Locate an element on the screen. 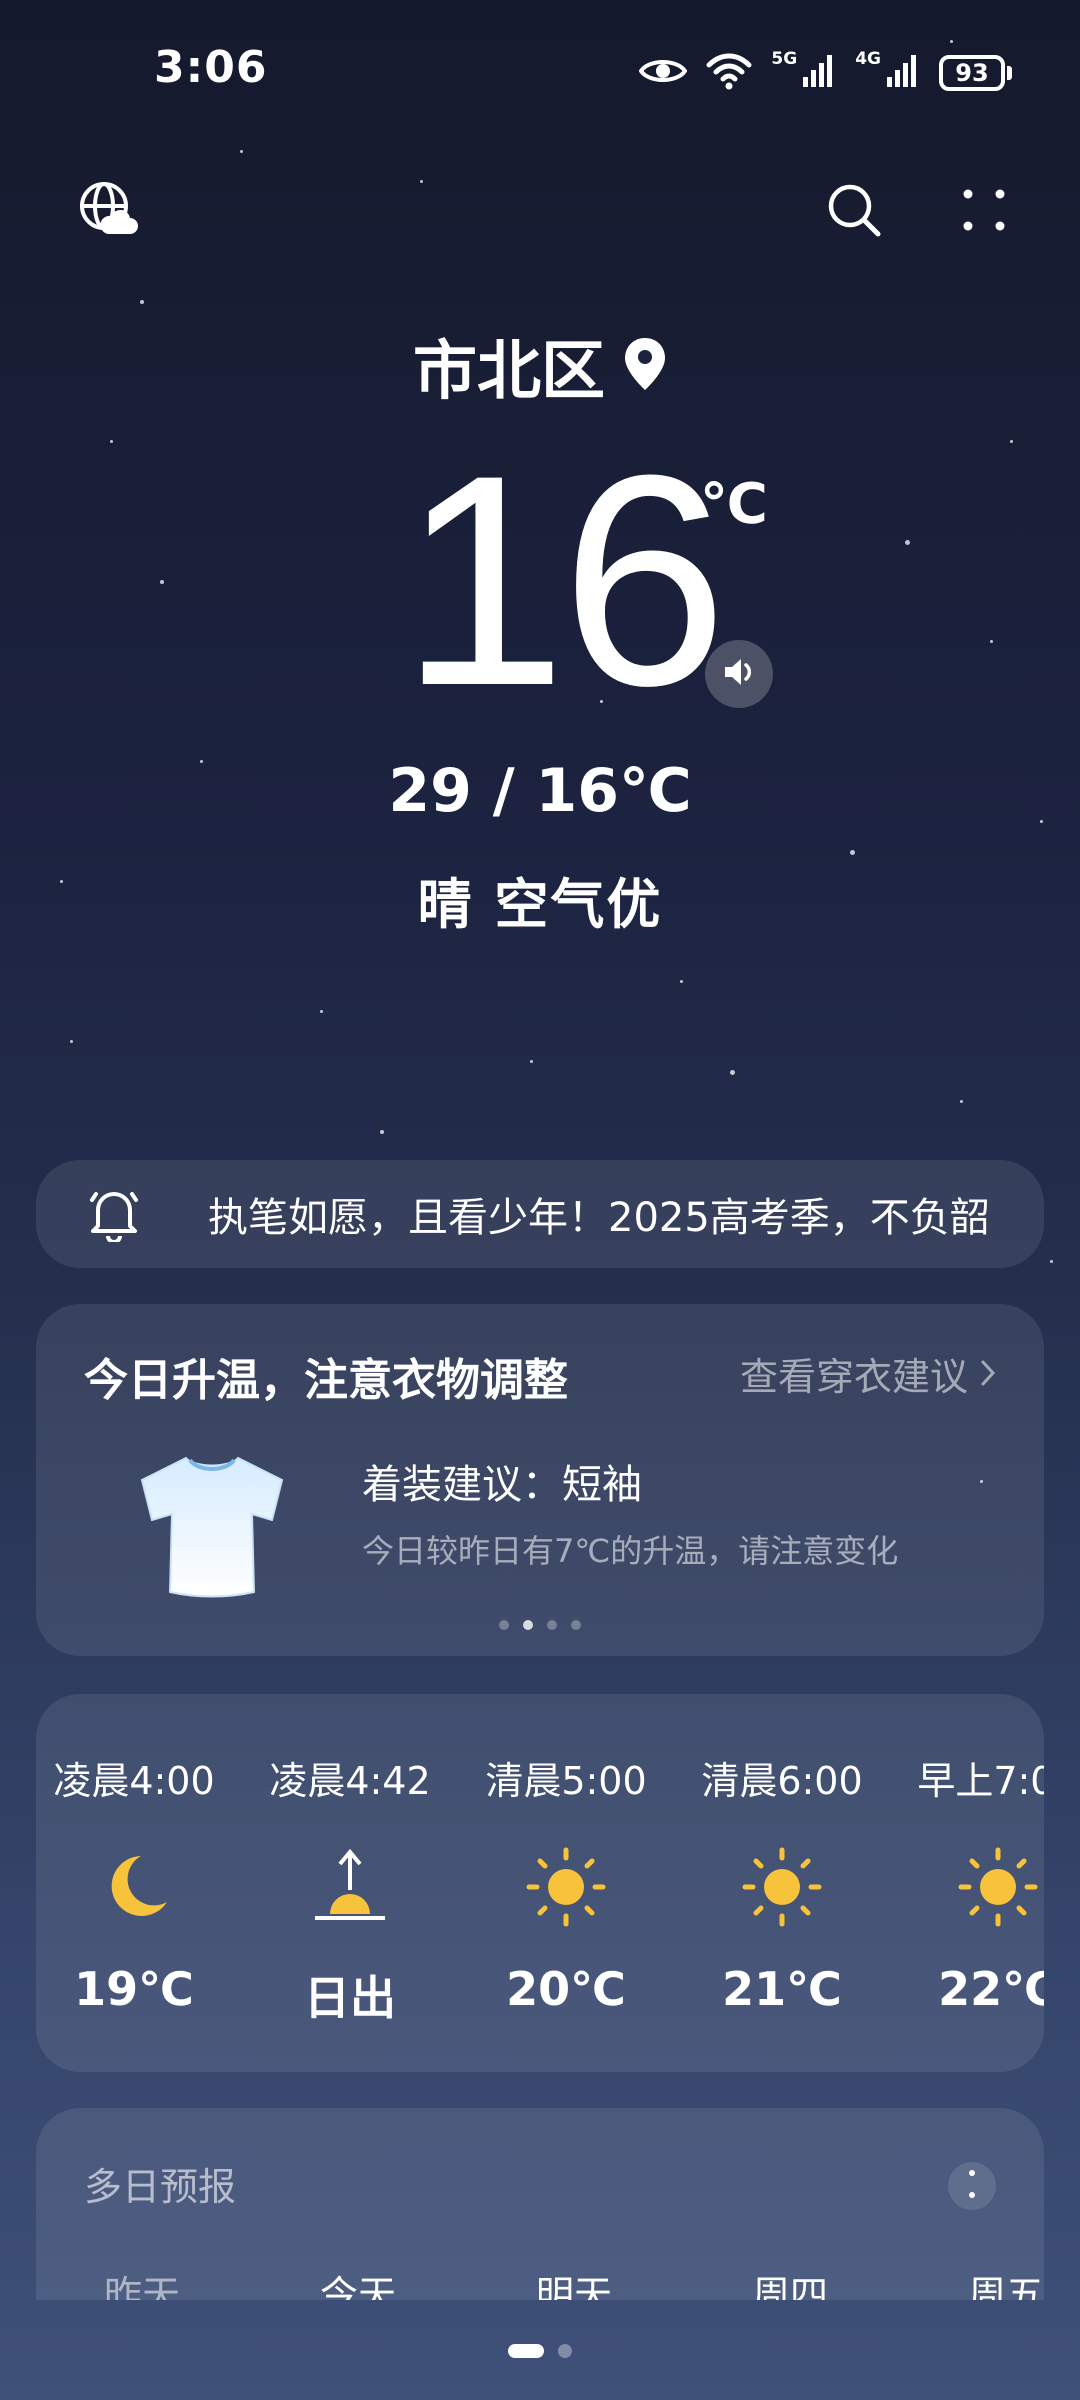  battery-nub is located at coordinates (1009, 73).